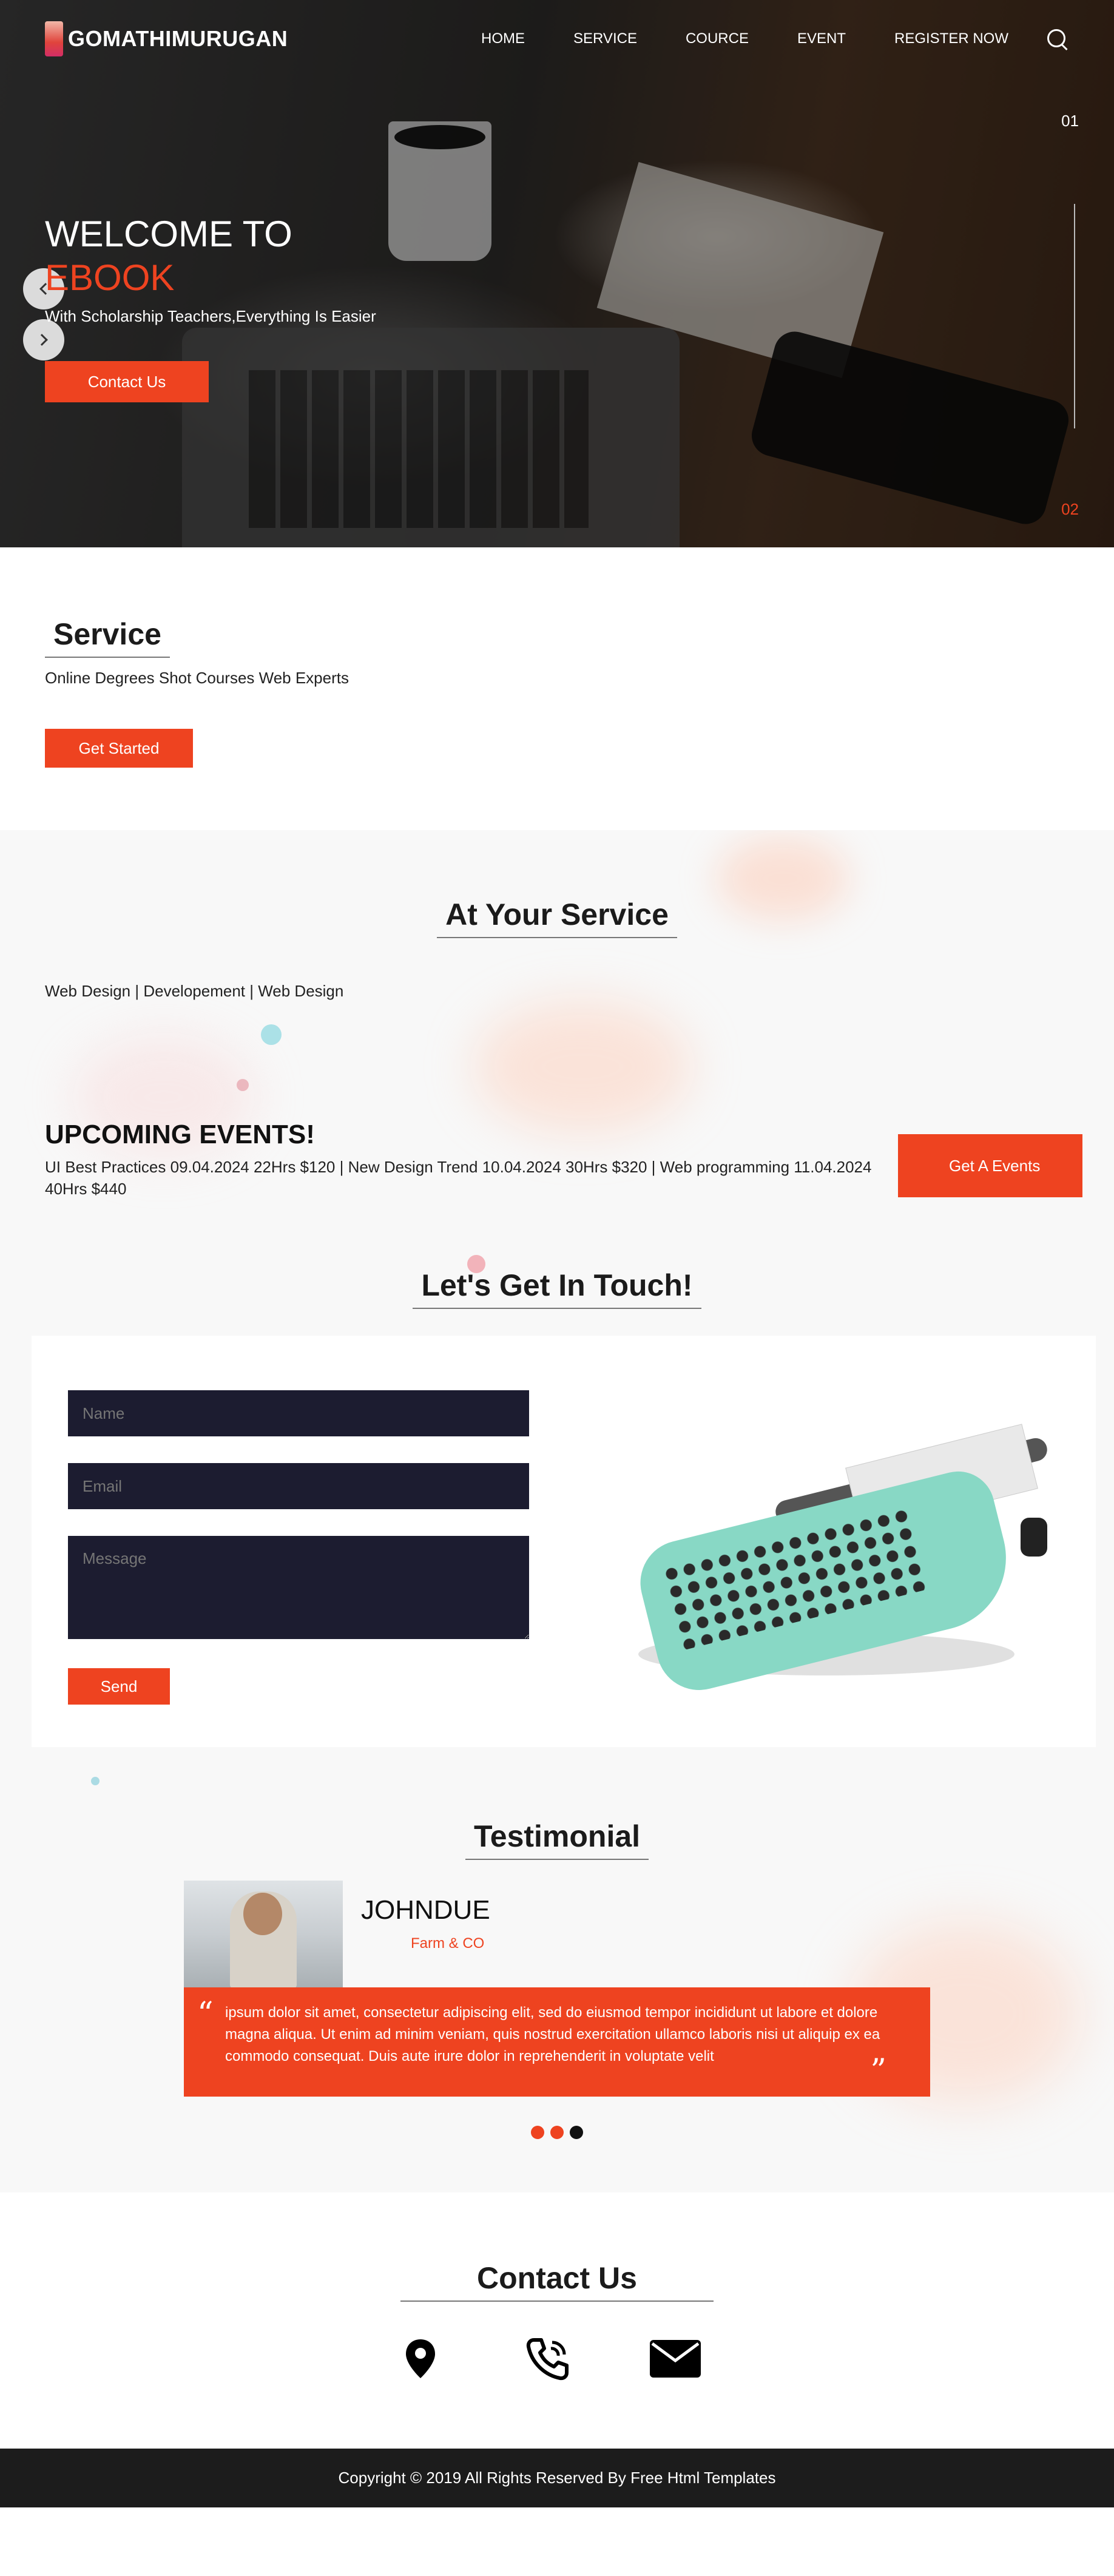  I want to click on contact-us-button: Contact Us, so click(127, 381).